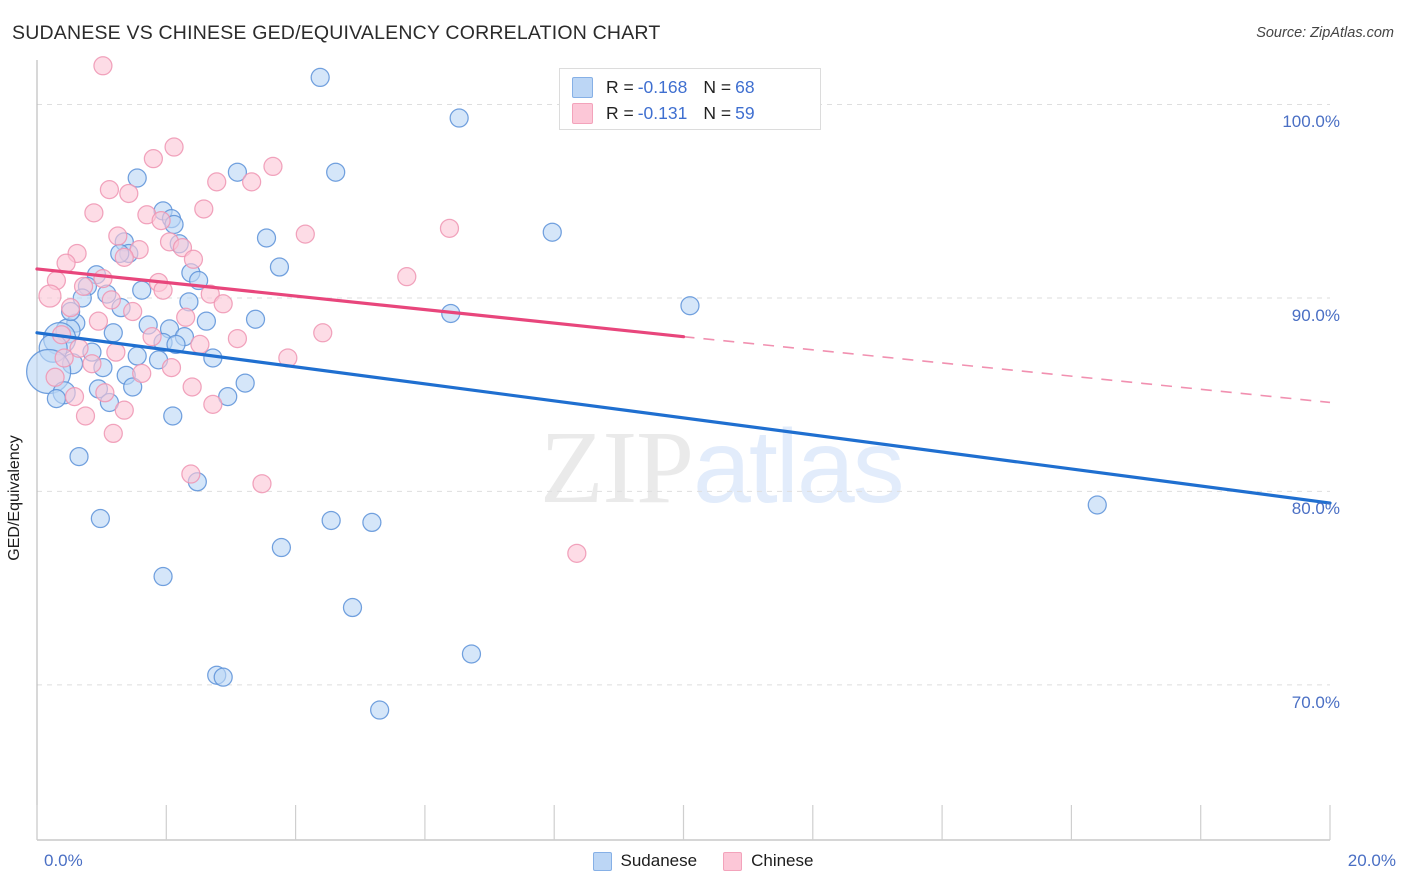 Image resolution: width=1406 pixels, height=892 pixels. I want to click on y-axis-label: GED/Equivalency, so click(14, 498).